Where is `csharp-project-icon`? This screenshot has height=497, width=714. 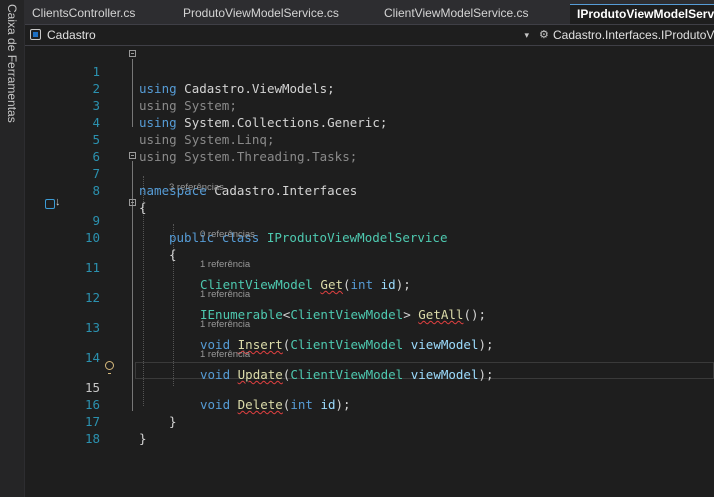 csharp-project-icon is located at coordinates (35, 34).